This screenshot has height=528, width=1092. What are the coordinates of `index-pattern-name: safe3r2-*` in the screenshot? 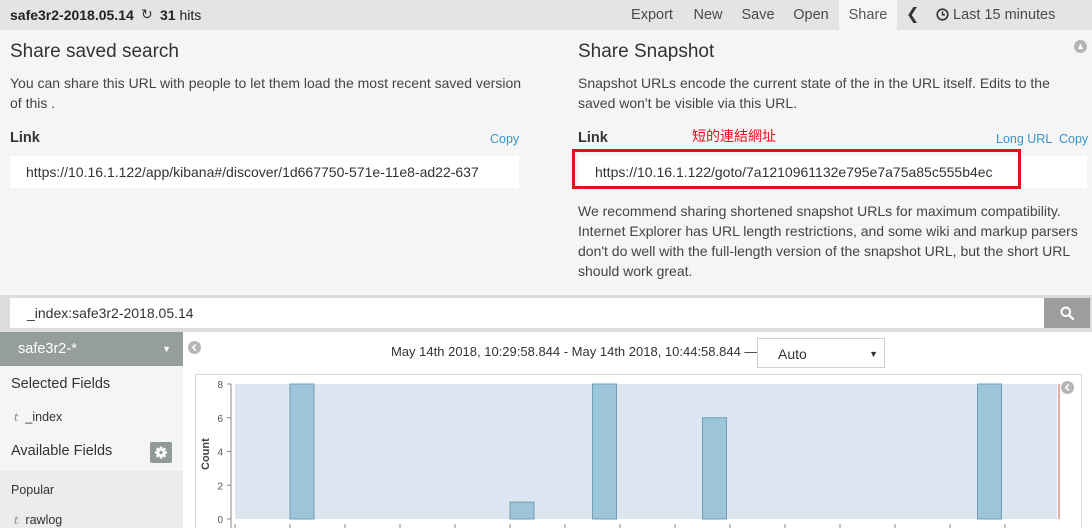 It's located at (47, 349).